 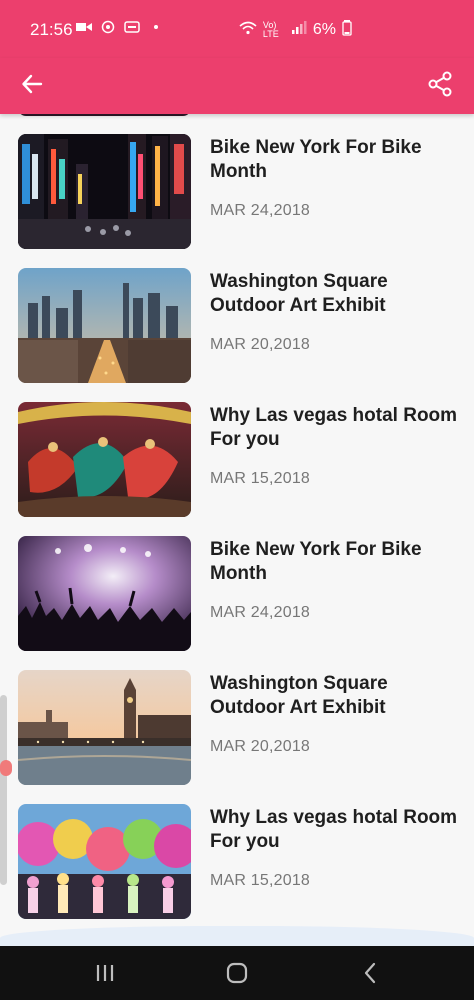 I want to click on list-bottom-edge, so click(x=237, y=936).